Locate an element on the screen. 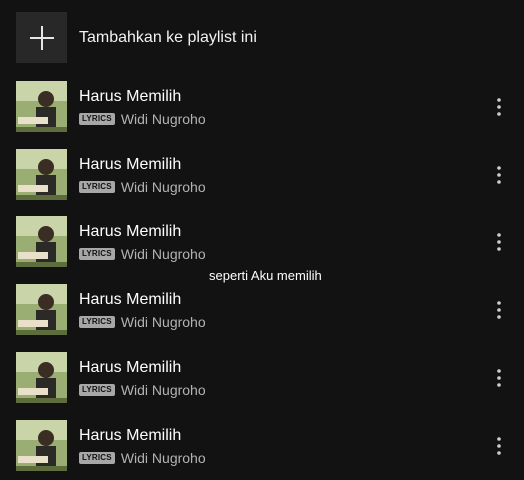 This screenshot has height=480, width=524. add-to-playlist-label: Tambahkan ke playlist ini is located at coordinates (168, 37).